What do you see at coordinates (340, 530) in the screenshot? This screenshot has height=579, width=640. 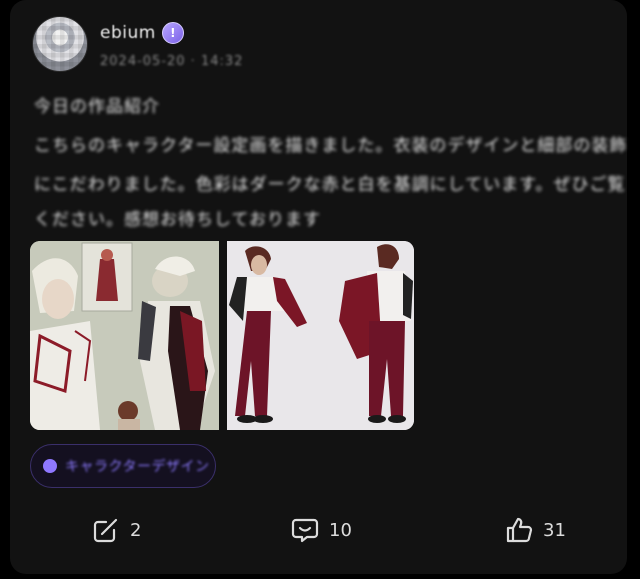 I see `comment-count: 10` at bounding box center [340, 530].